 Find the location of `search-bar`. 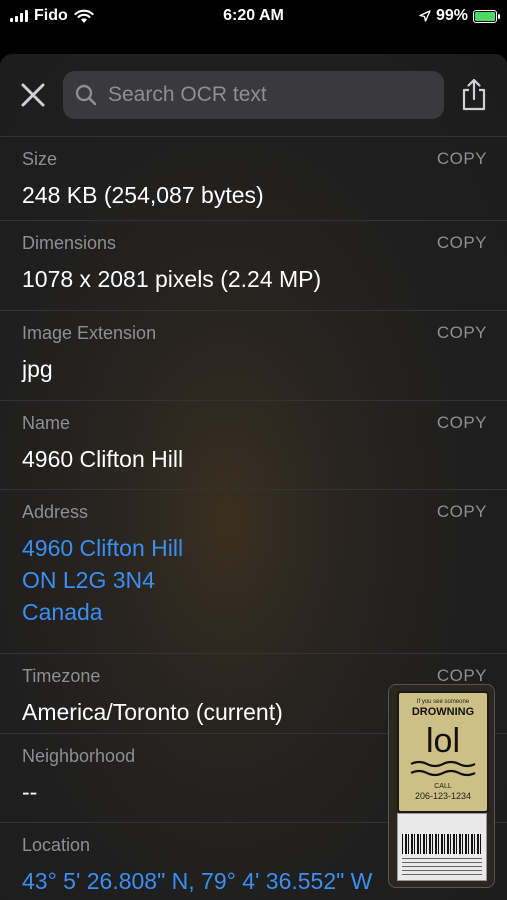

search-bar is located at coordinates (253, 95).